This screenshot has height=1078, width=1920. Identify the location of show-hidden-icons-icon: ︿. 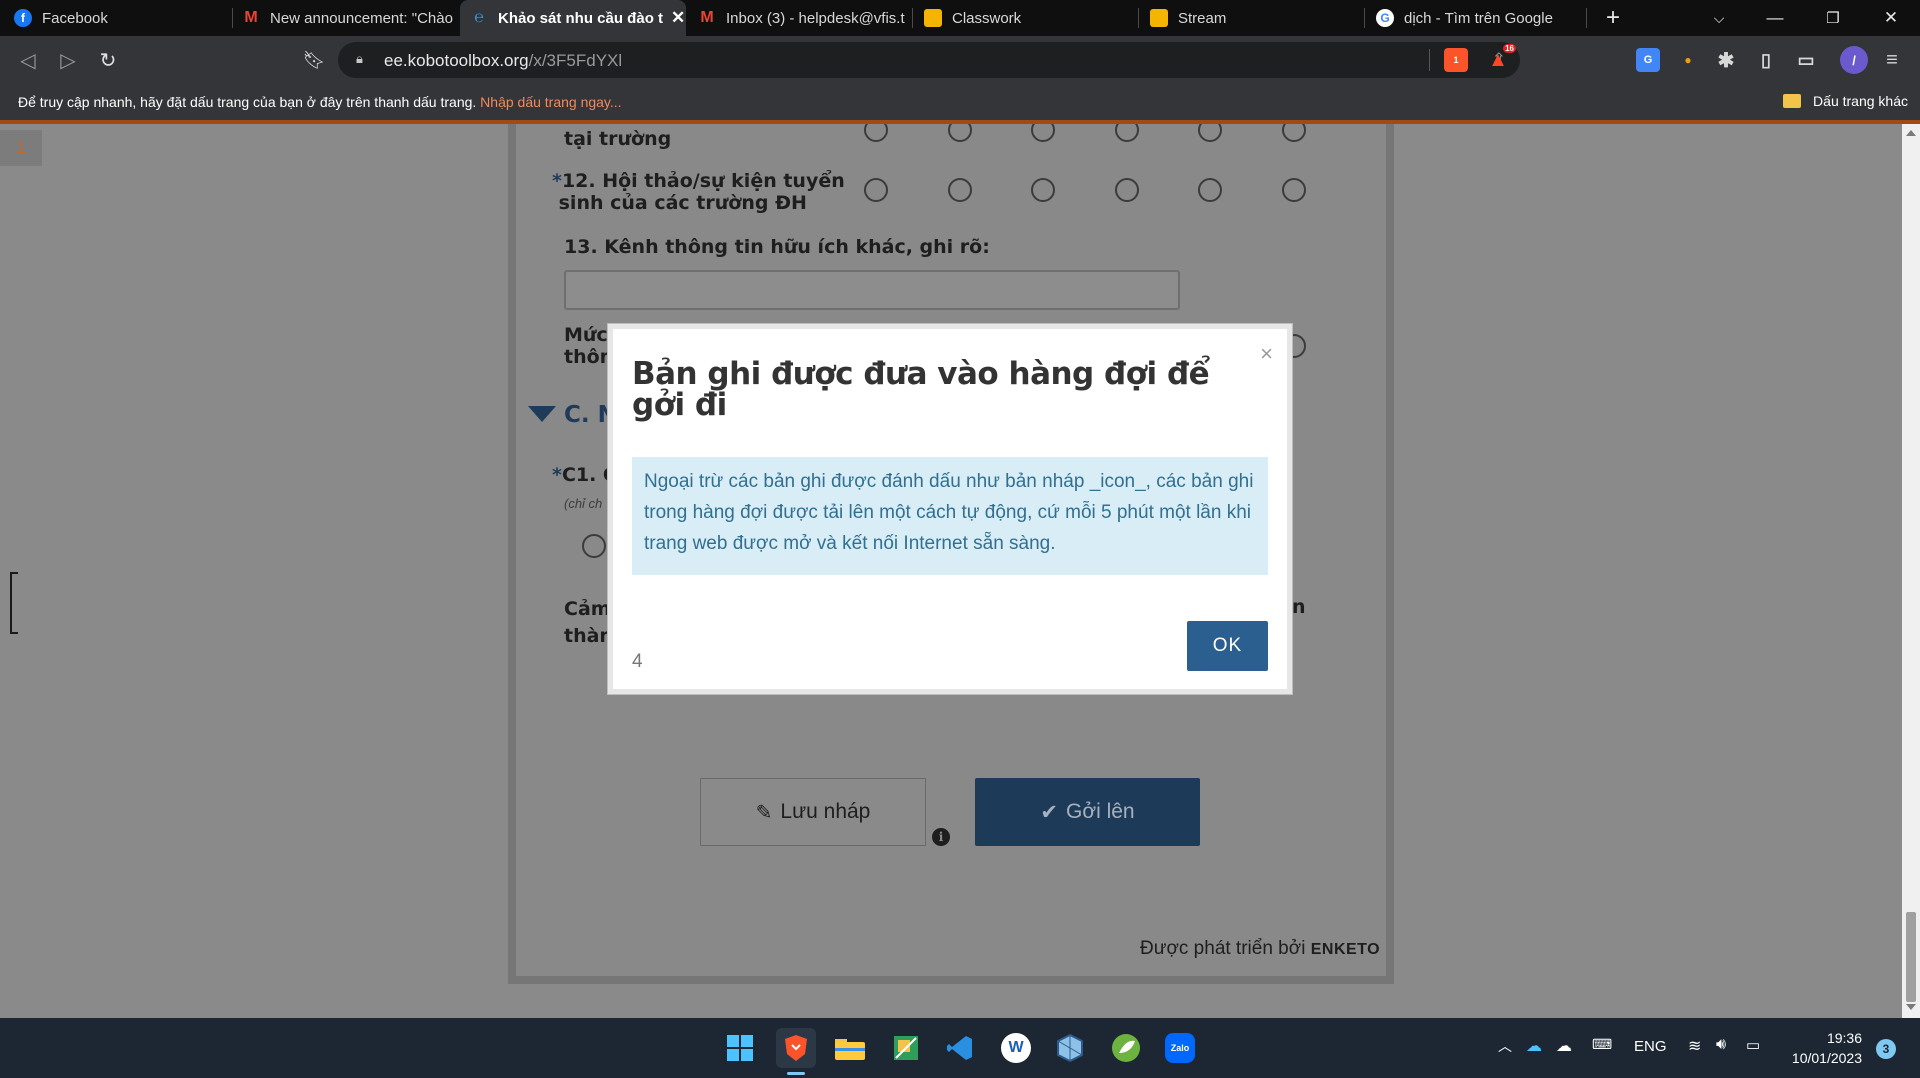
(1505, 1046).